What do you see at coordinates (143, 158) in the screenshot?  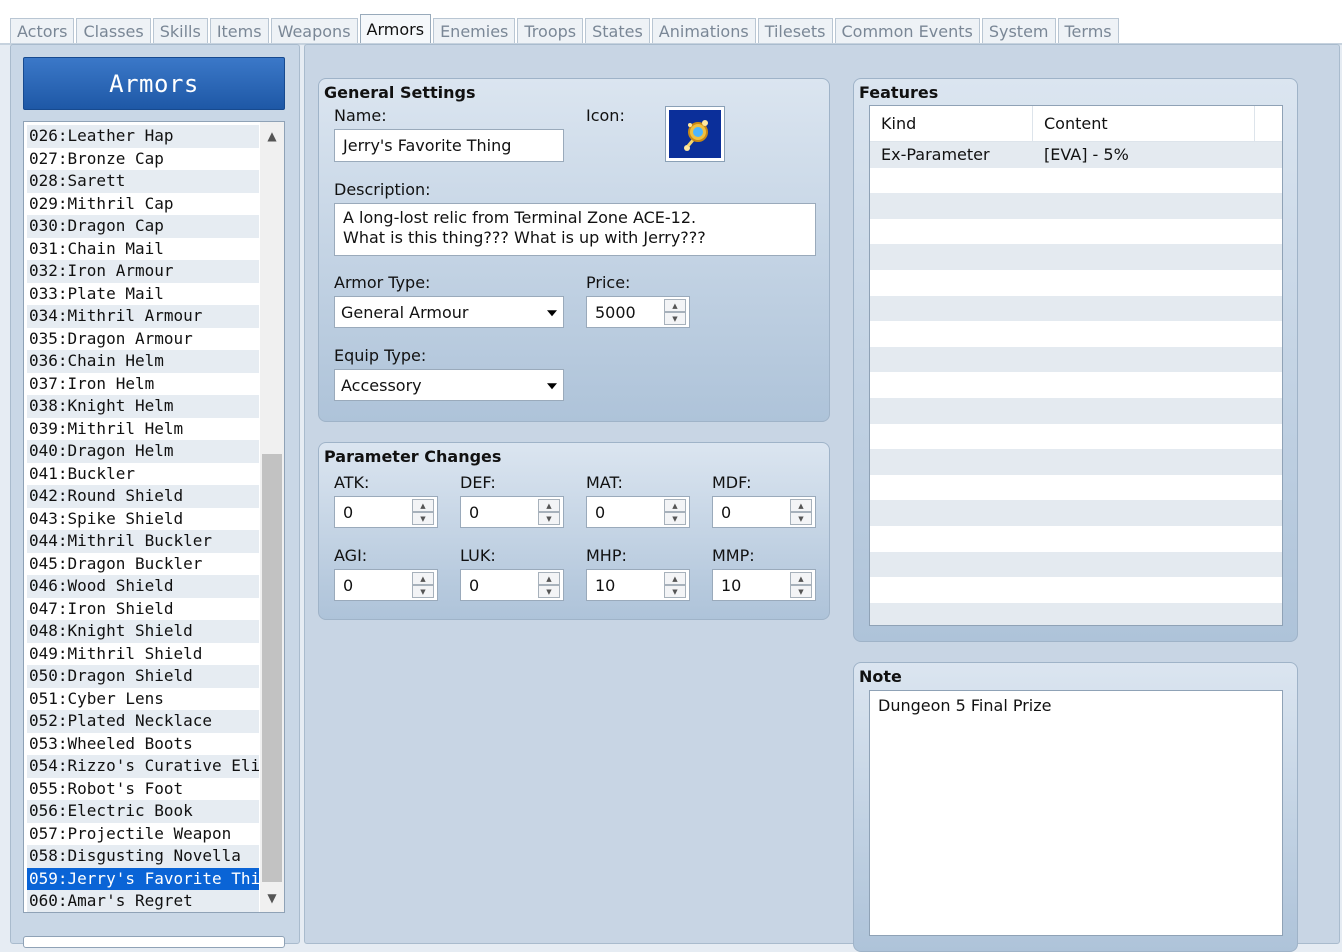 I see `list-item: 027:Bronze Cap` at bounding box center [143, 158].